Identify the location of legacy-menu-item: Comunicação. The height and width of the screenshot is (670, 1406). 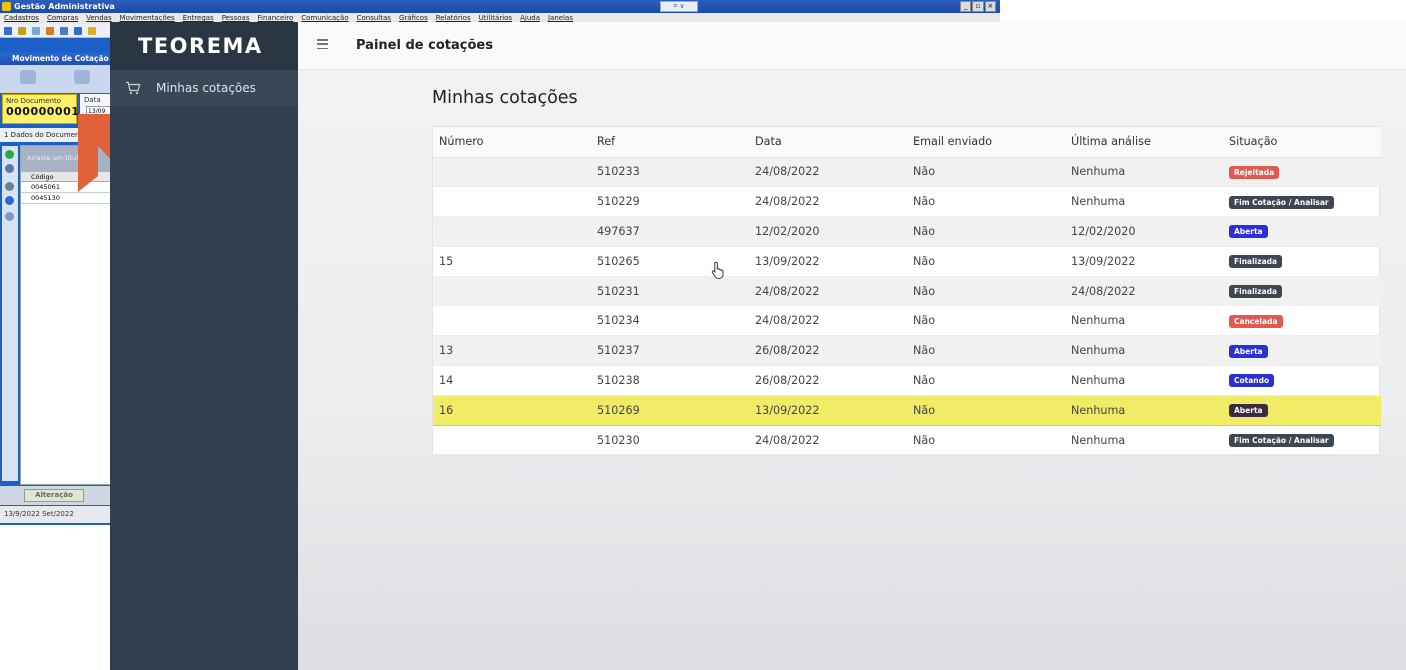
(324, 18).